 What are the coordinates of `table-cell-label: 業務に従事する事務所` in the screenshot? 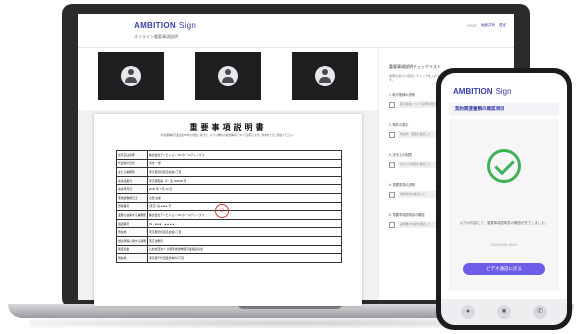 It's located at (132, 215).